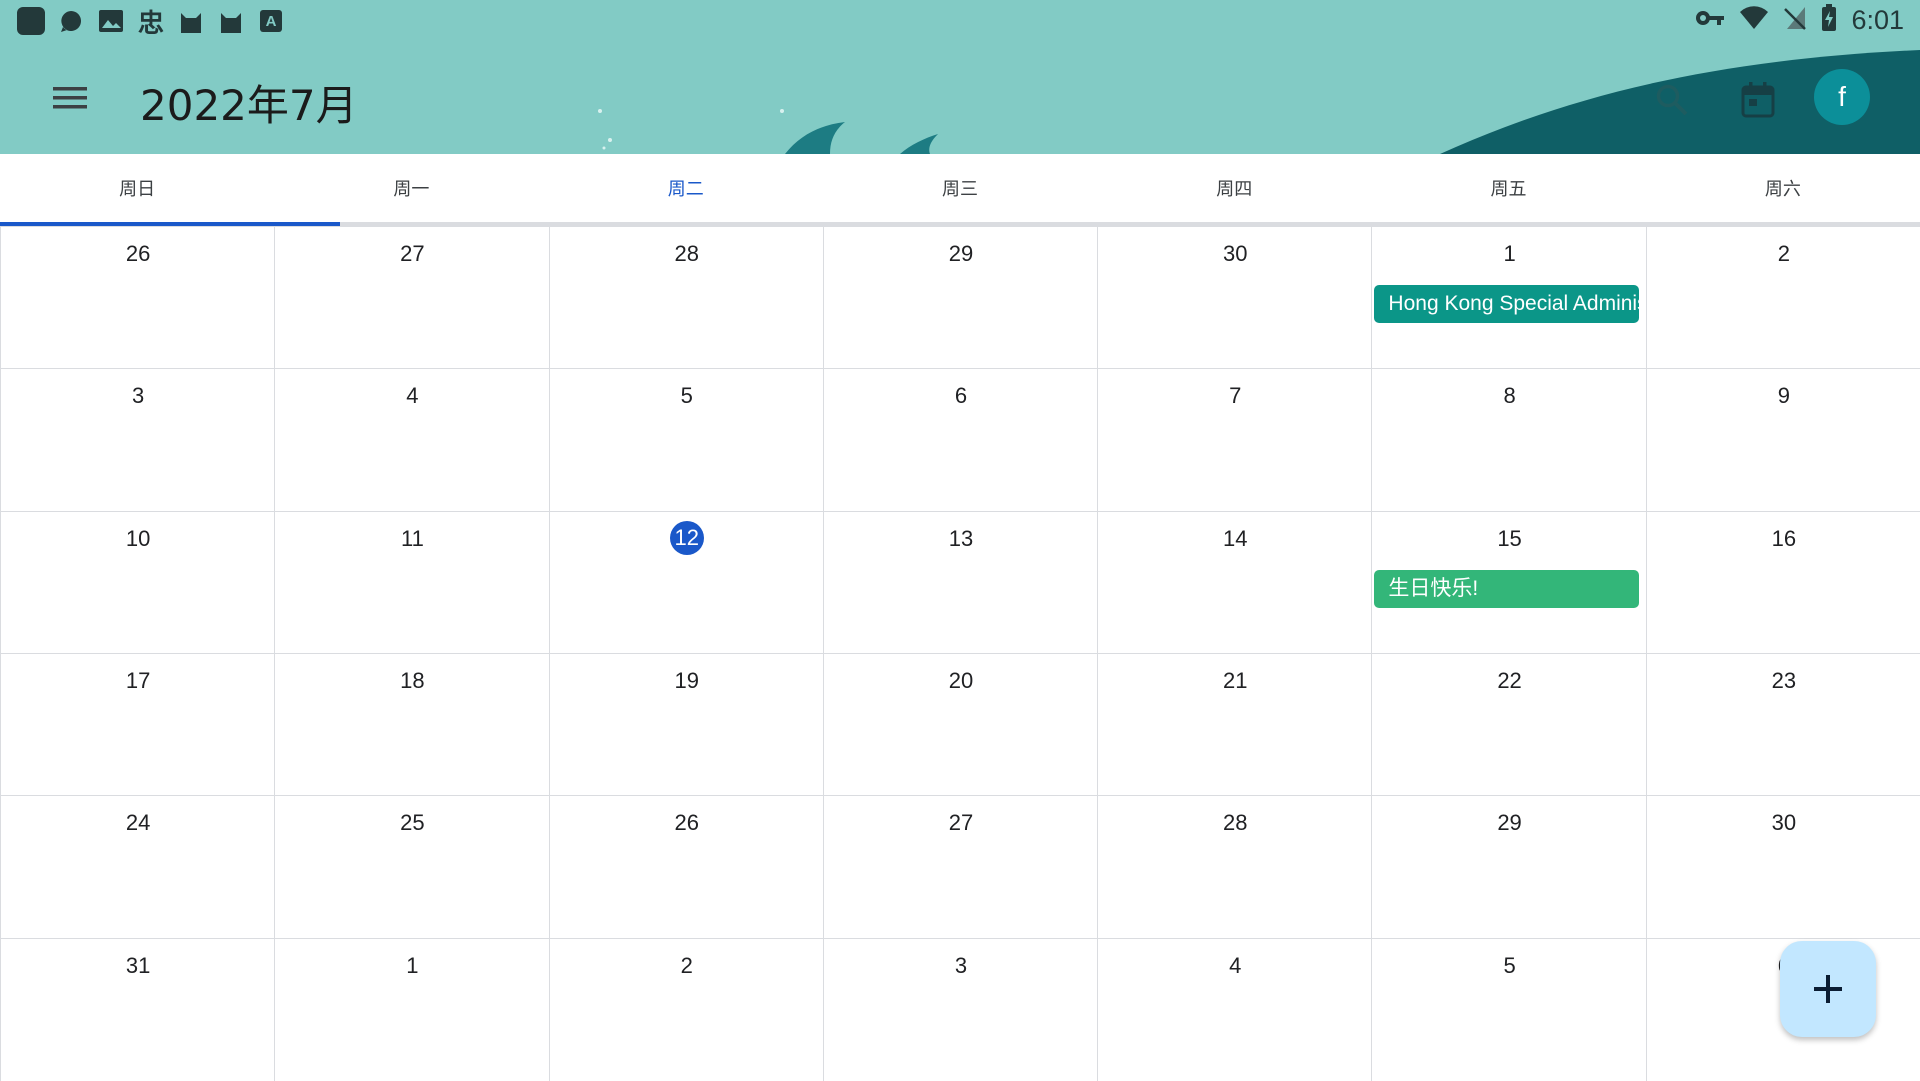 This screenshot has height=1081, width=1920. I want to click on chat-bubble-icon, so click(71, 21).